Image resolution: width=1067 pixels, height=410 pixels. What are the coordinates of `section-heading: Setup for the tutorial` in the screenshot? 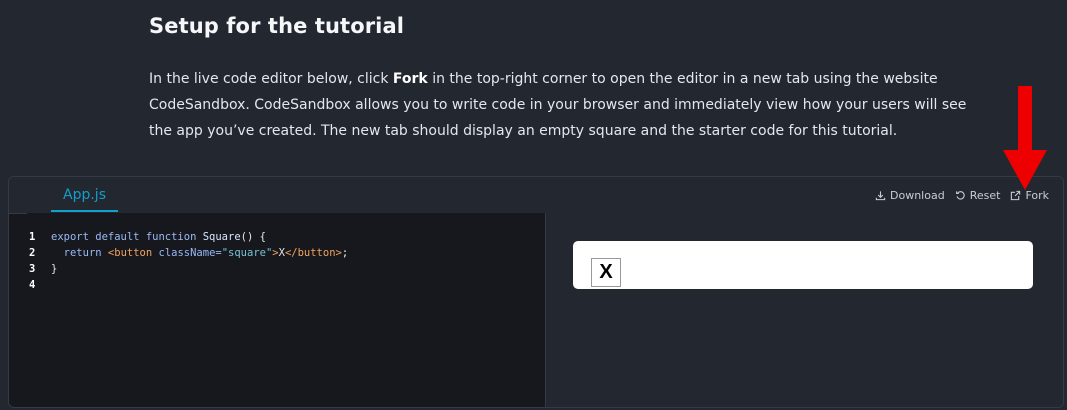 It's located at (277, 26).